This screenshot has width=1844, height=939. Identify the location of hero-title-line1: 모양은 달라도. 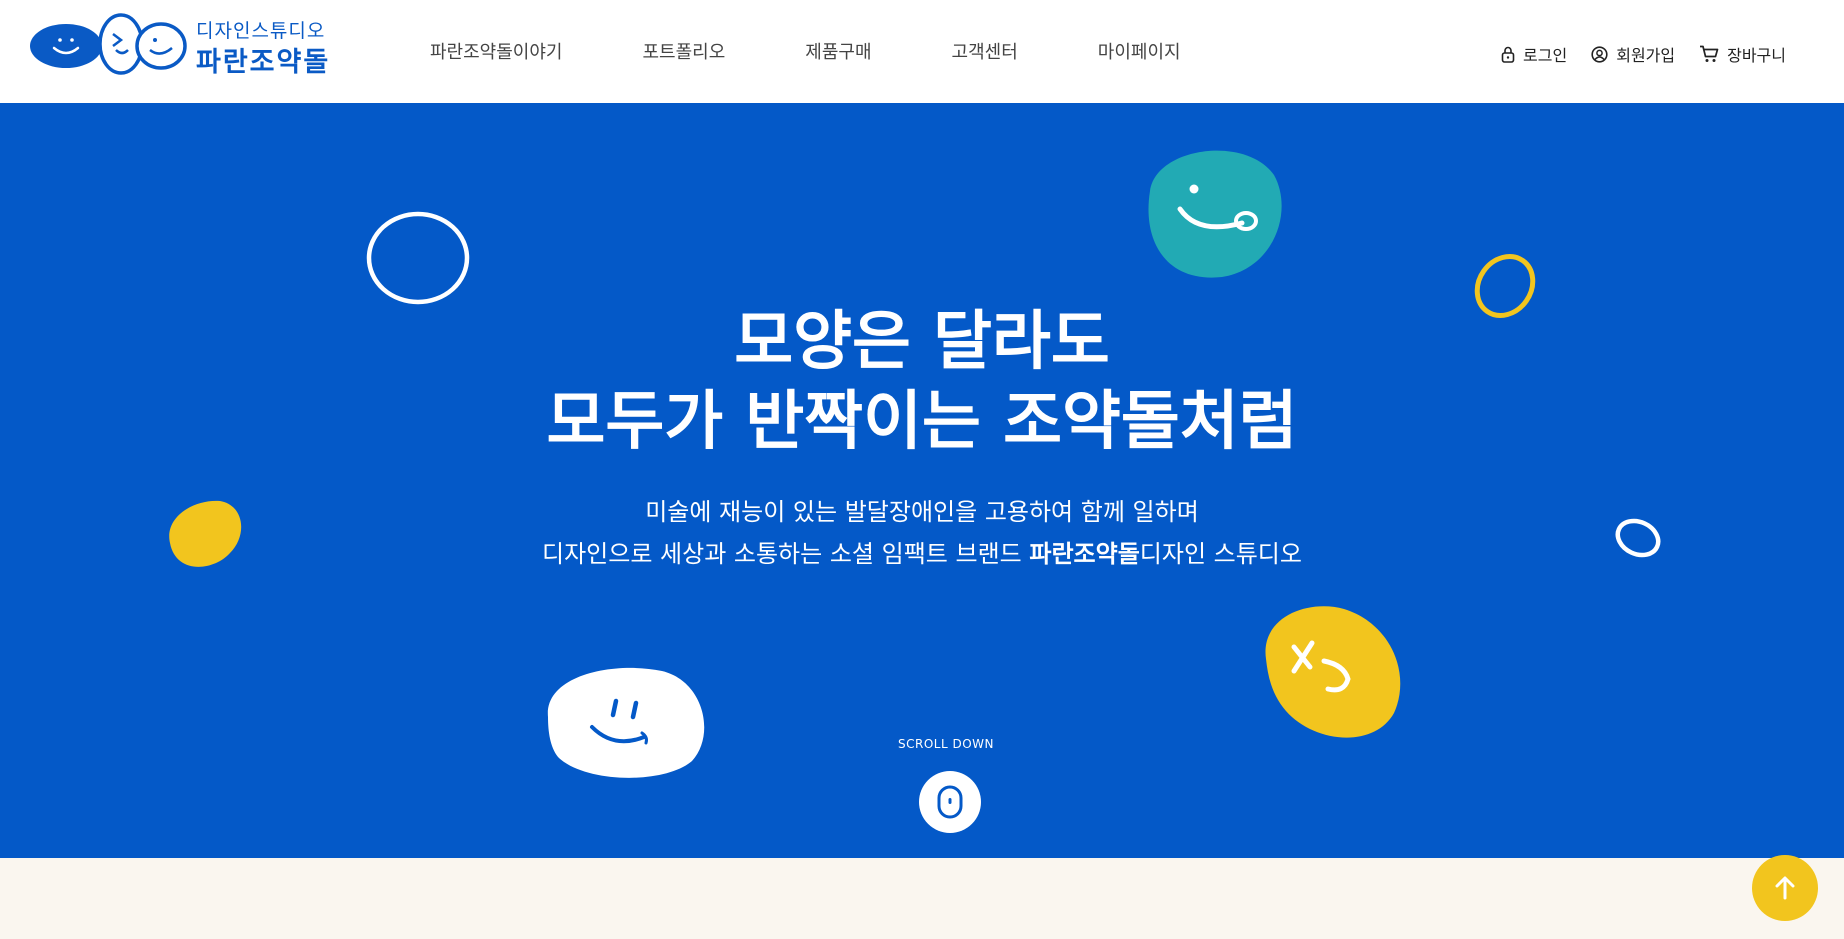
(922, 342).